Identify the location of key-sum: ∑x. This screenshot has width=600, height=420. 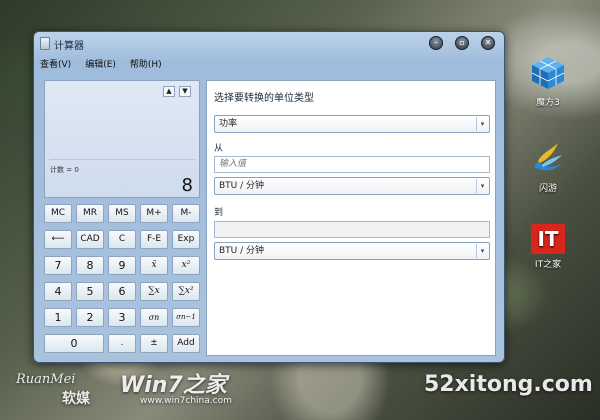
(154, 291).